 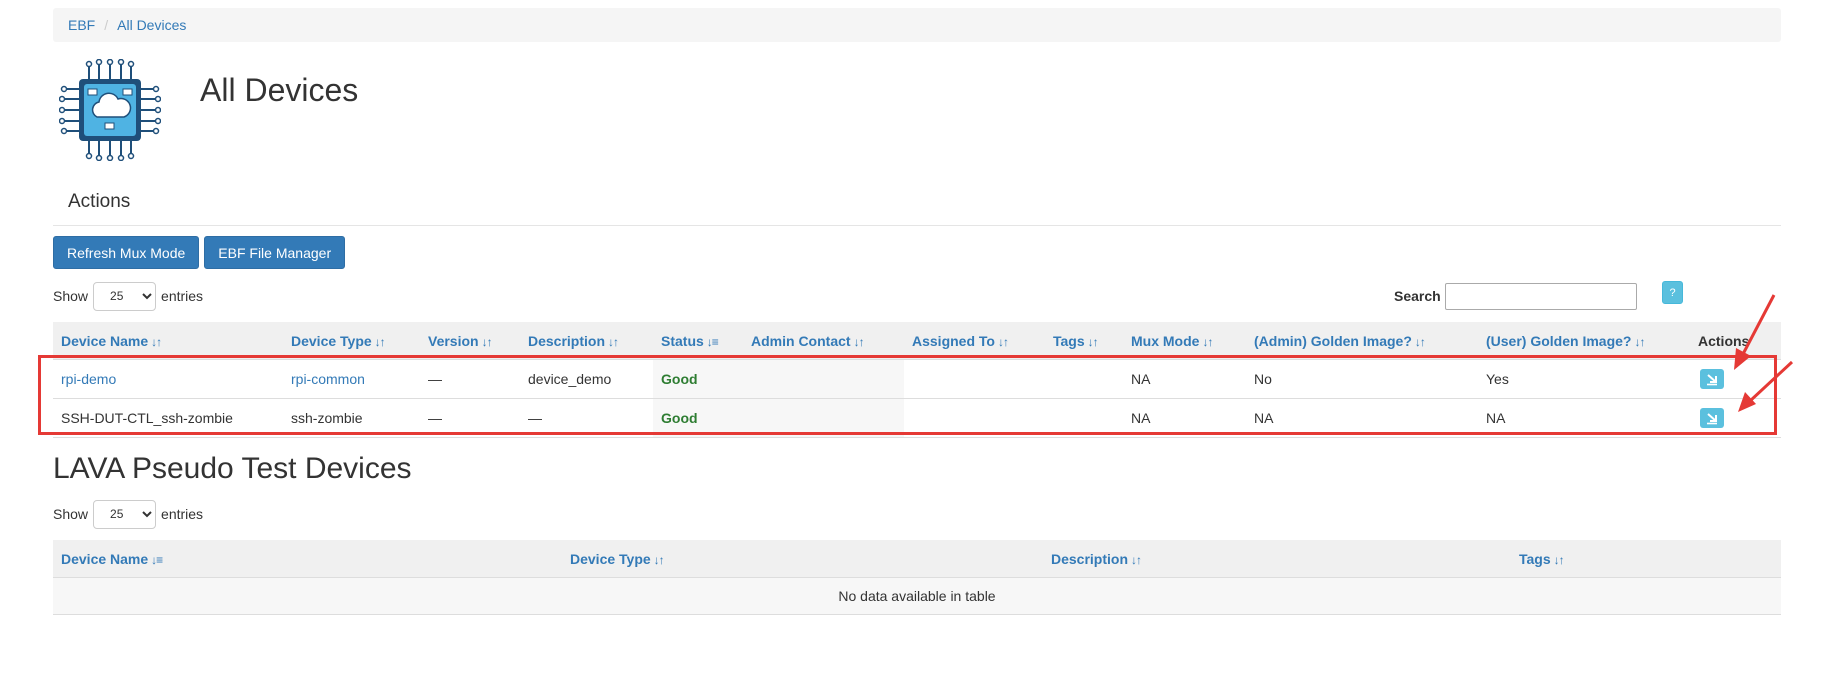 What do you see at coordinates (81, 25) in the screenshot?
I see `breadcrumb-root-link: EBF` at bounding box center [81, 25].